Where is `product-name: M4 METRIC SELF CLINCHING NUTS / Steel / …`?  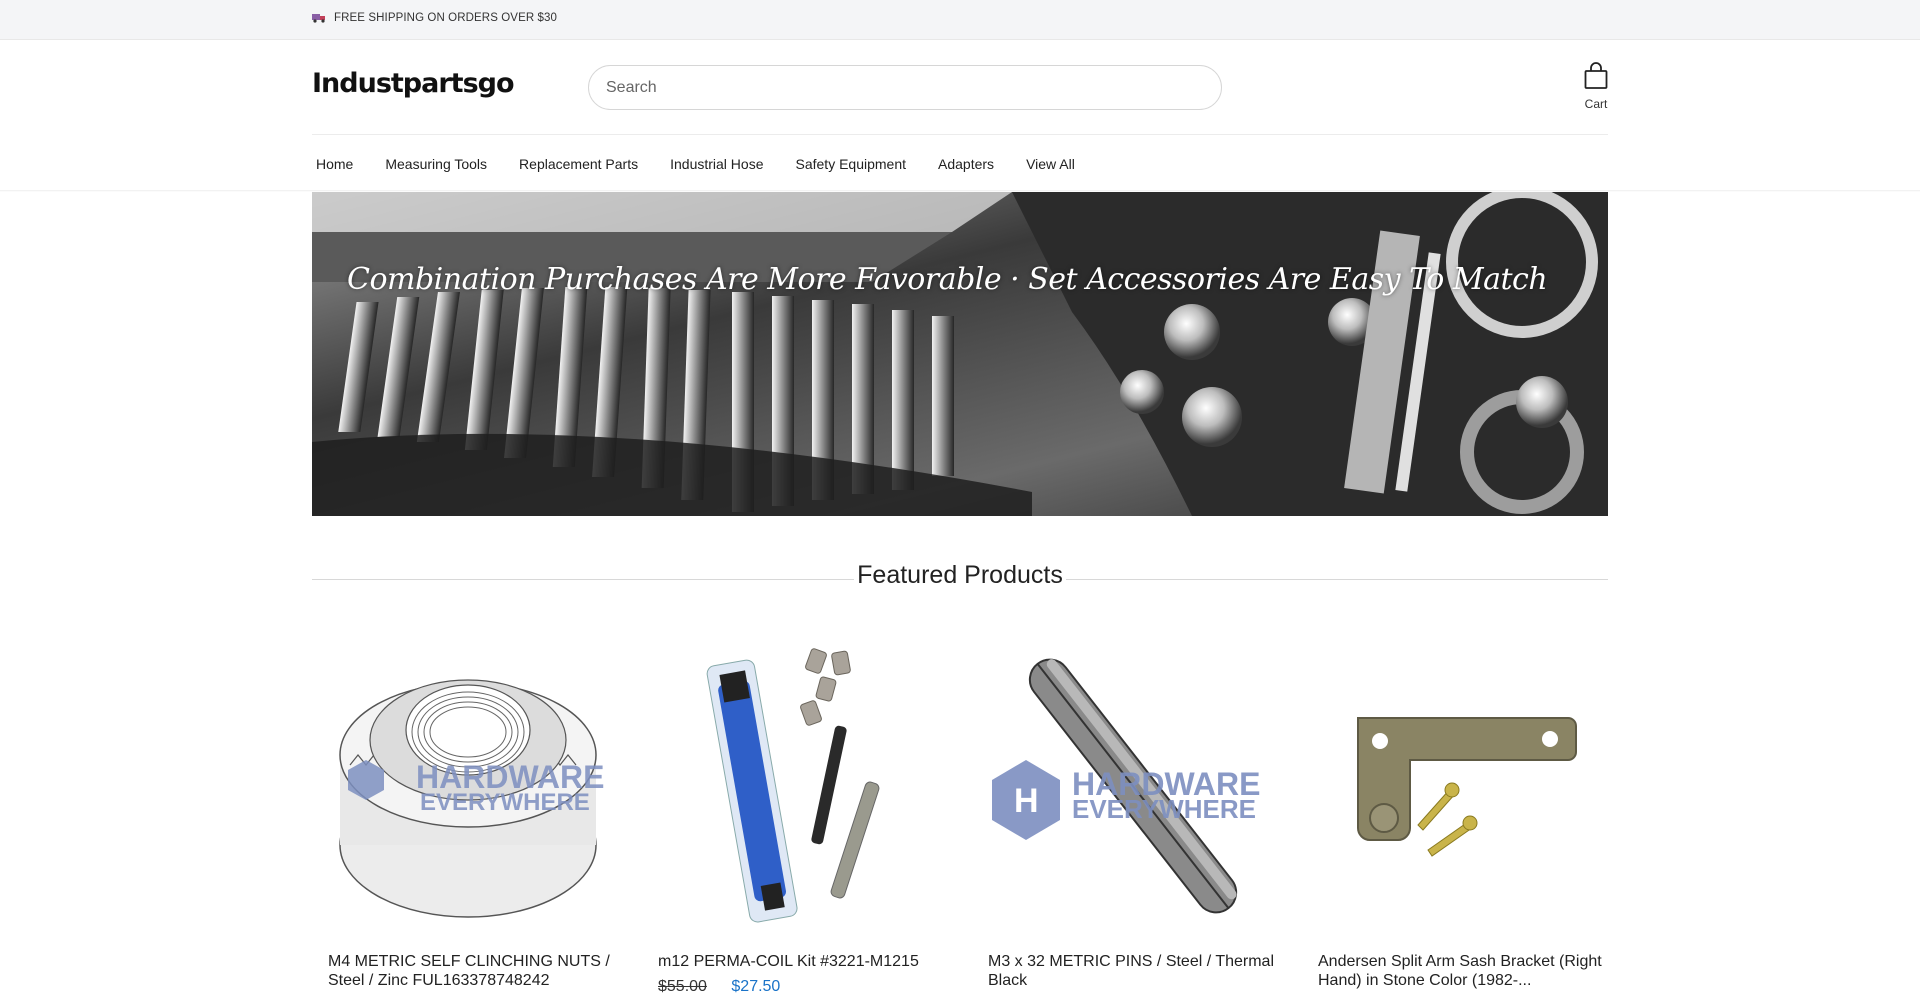
product-name: M4 METRIC SELF CLINCHING NUTS / Steel / … is located at coordinates (473, 971).